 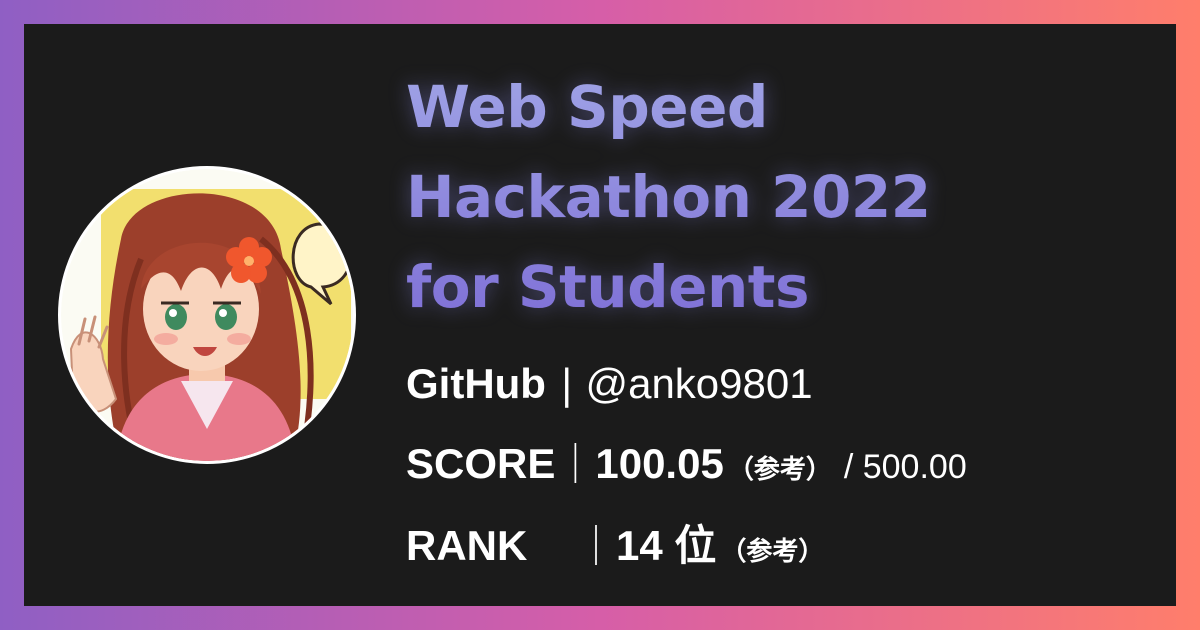 I want to click on github-row: GitHub | @anko9801, so click(x=609, y=384).